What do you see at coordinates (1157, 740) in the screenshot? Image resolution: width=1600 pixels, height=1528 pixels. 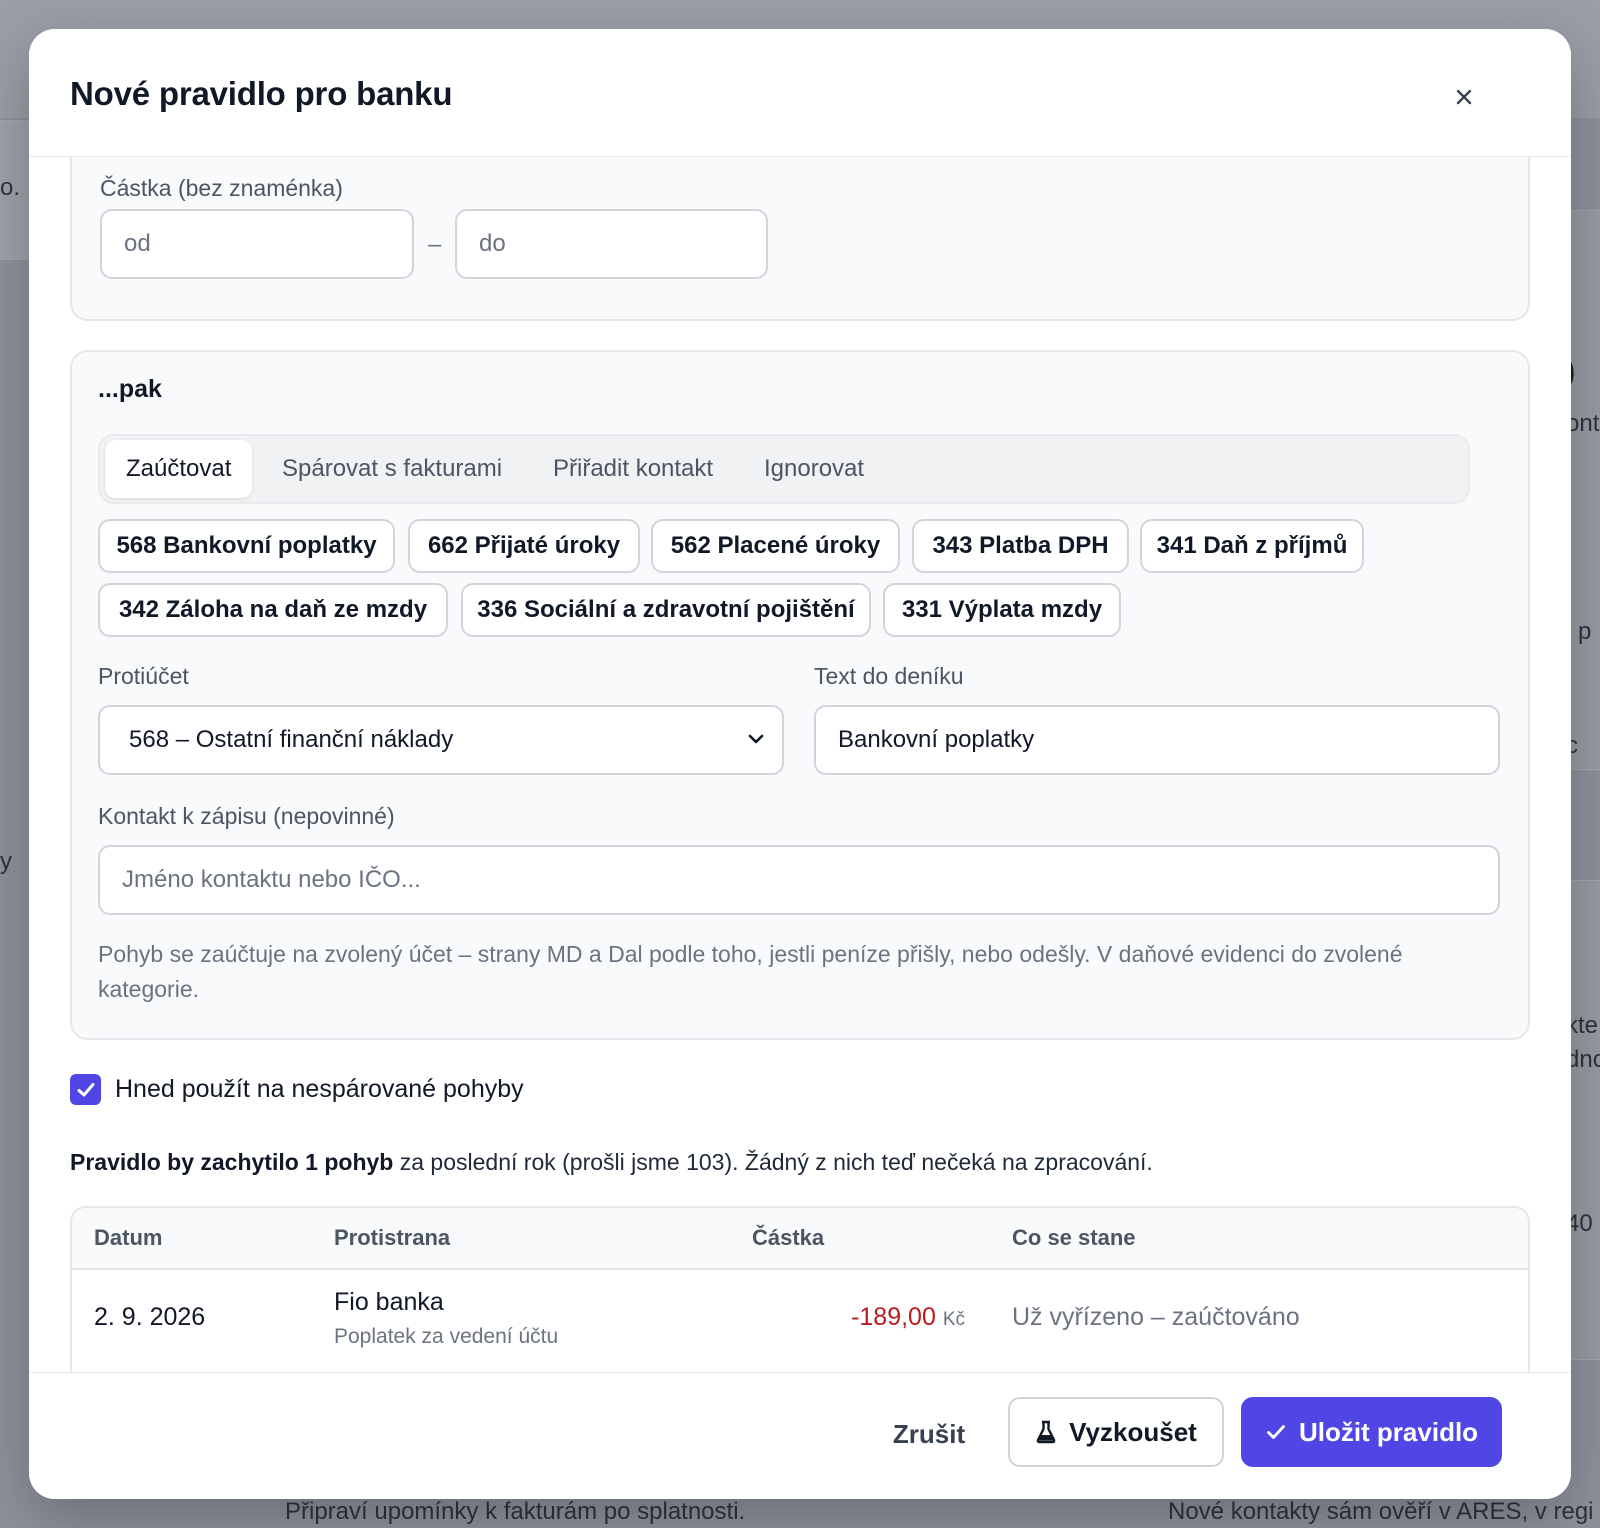 I see `journal-text-input: Bankovní poplatky` at bounding box center [1157, 740].